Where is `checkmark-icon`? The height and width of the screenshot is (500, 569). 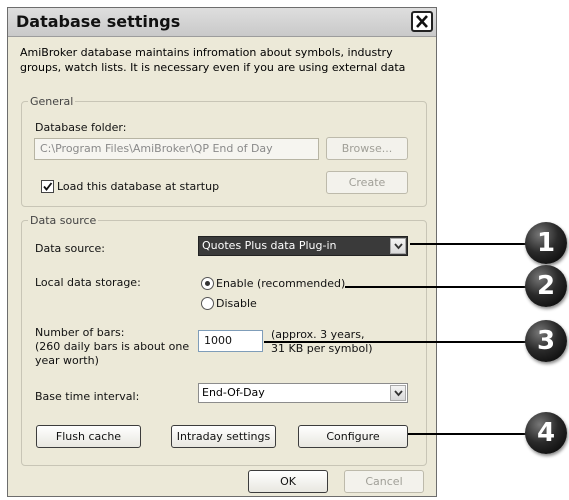
checkmark-icon is located at coordinates (48, 186).